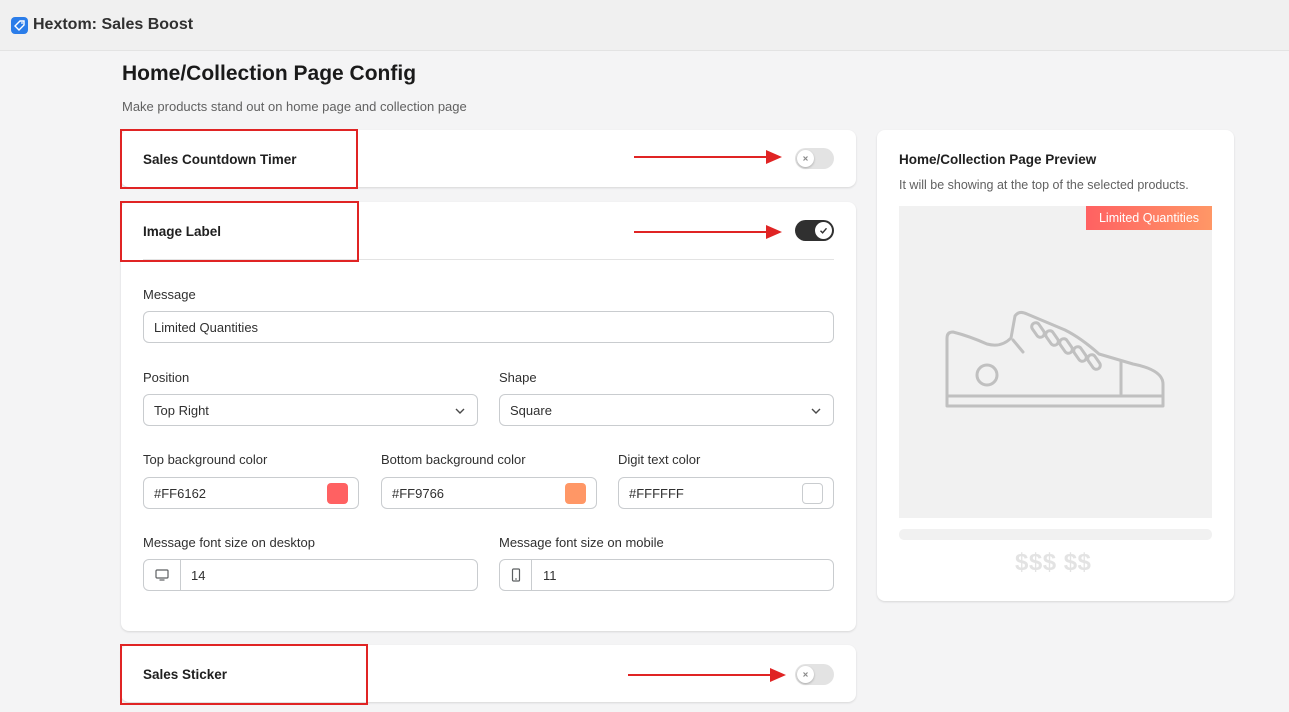  What do you see at coordinates (531, 410) in the screenshot?
I see `shape-value: Square` at bounding box center [531, 410].